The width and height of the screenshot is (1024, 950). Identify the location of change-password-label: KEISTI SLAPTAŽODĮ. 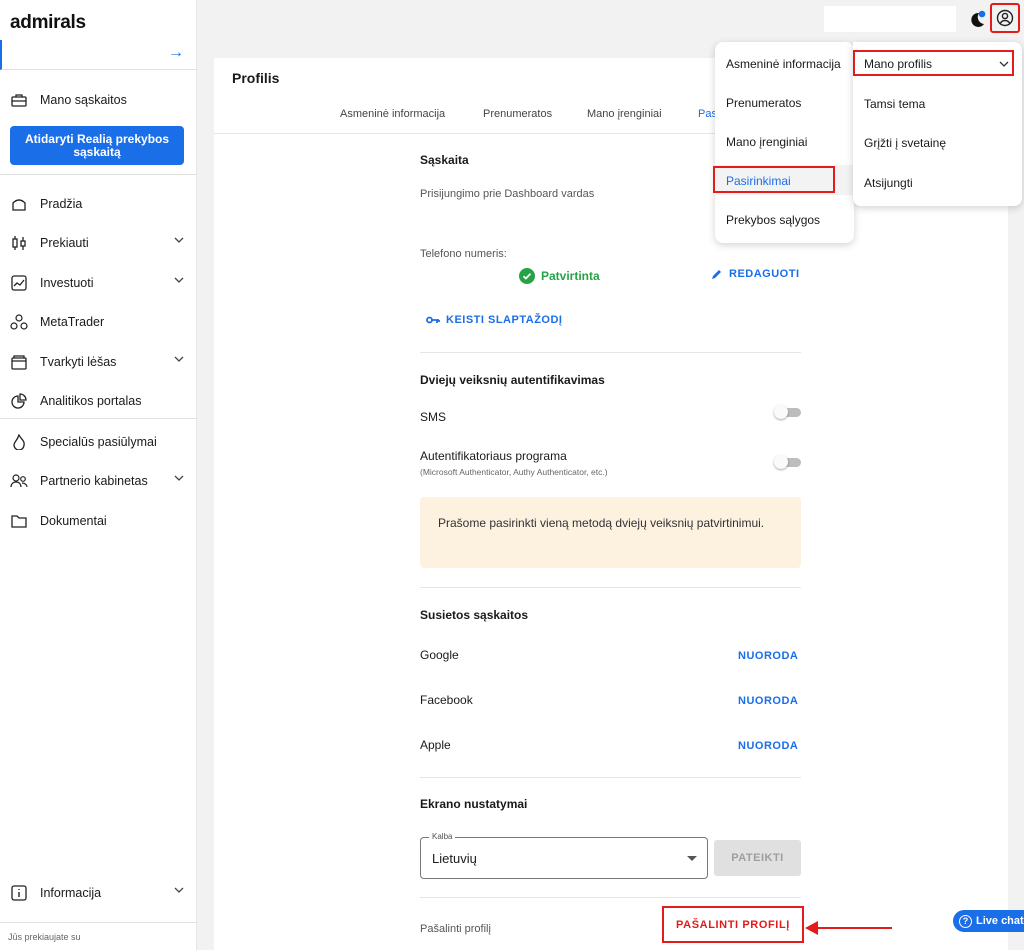
(504, 320).